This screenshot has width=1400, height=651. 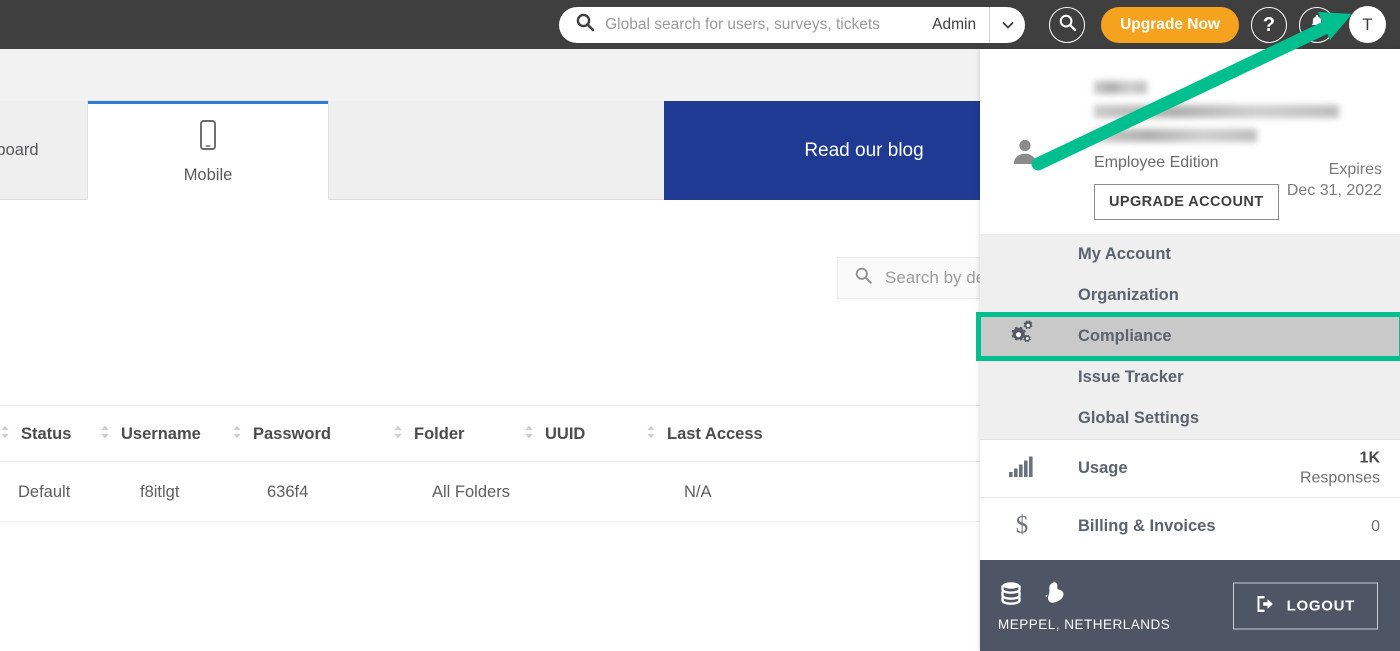 I want to click on panel-footer: MEPPEL, NETHERLANDS LOGOUT, so click(x=1190, y=605).